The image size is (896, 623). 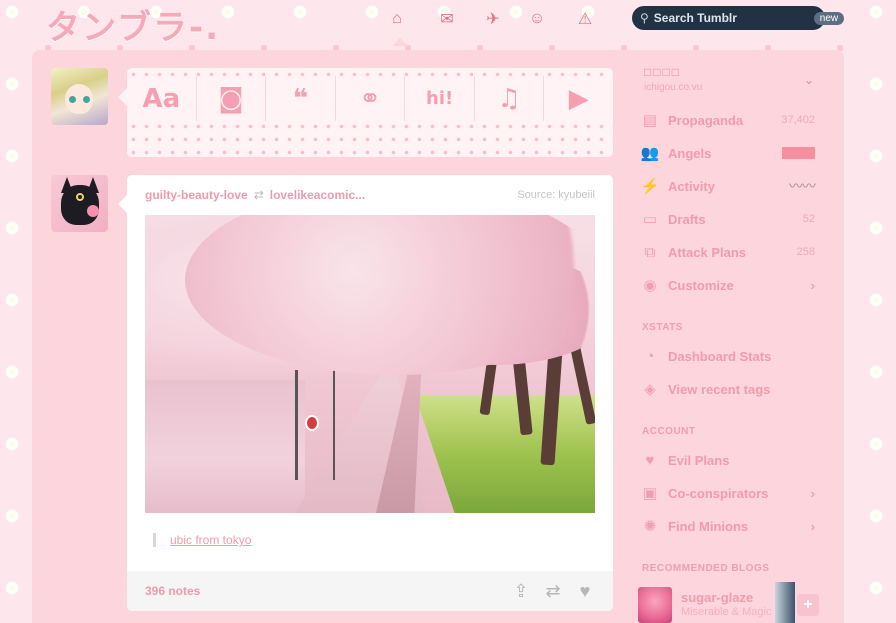 I want to click on activity-sparkline: 〰〰, so click(x=802, y=186).